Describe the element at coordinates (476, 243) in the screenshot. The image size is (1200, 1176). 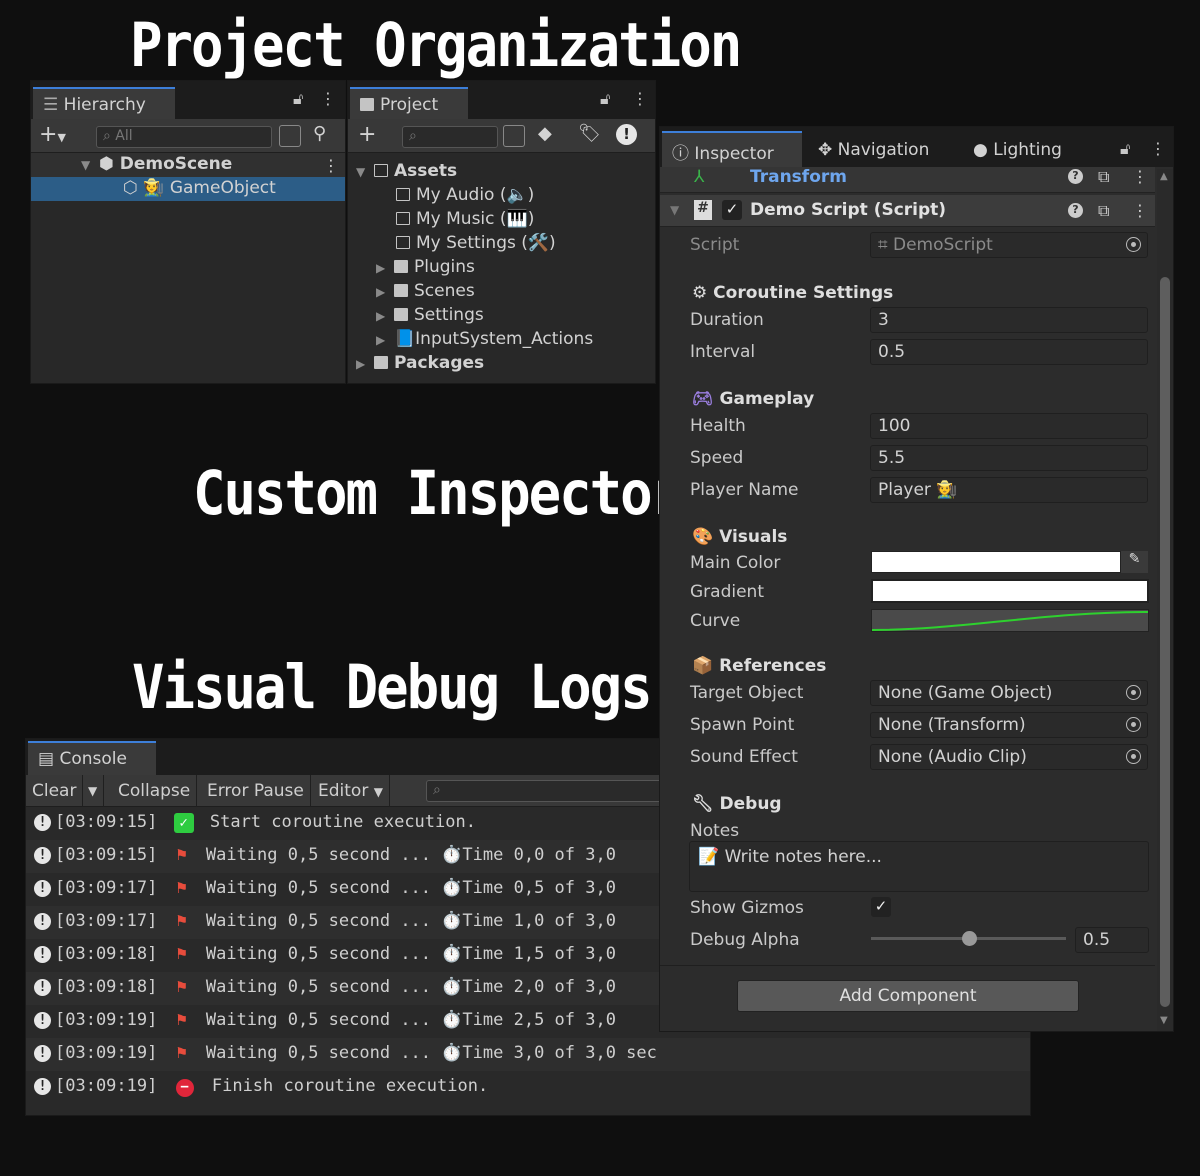
I see `folder-my-settings: My Settings (🛠️)` at that location.